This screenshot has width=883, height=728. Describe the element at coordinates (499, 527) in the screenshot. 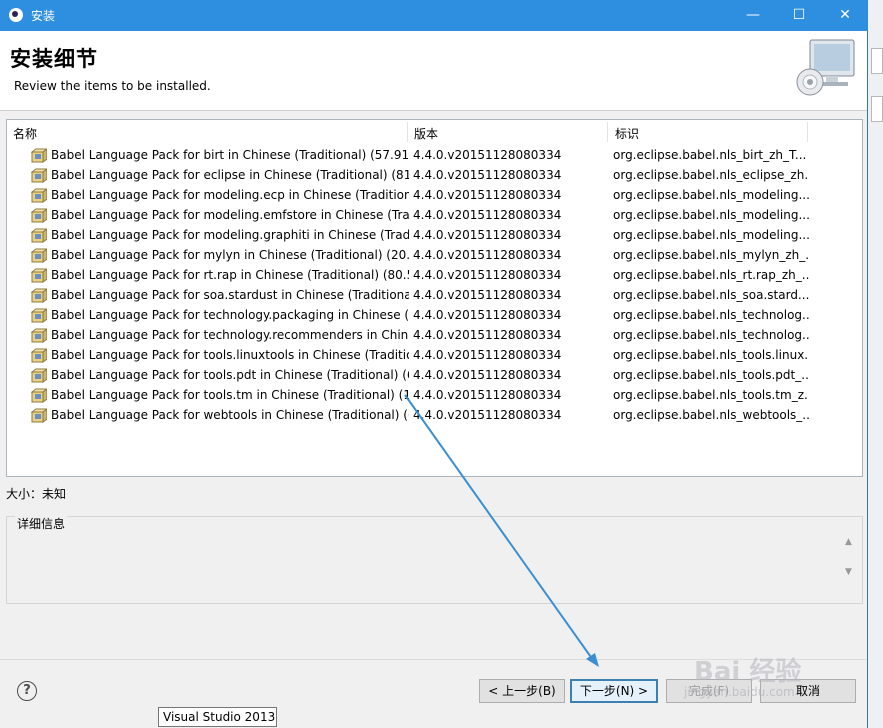

I see `annotation-arrow-line` at that location.